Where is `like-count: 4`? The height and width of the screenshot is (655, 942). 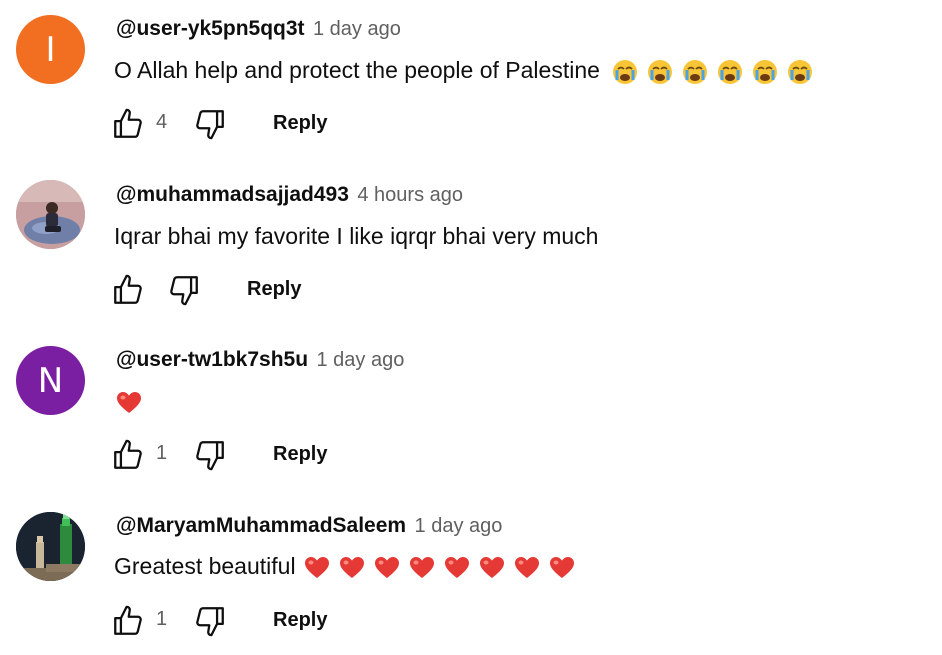
like-count: 4 is located at coordinates (162, 122).